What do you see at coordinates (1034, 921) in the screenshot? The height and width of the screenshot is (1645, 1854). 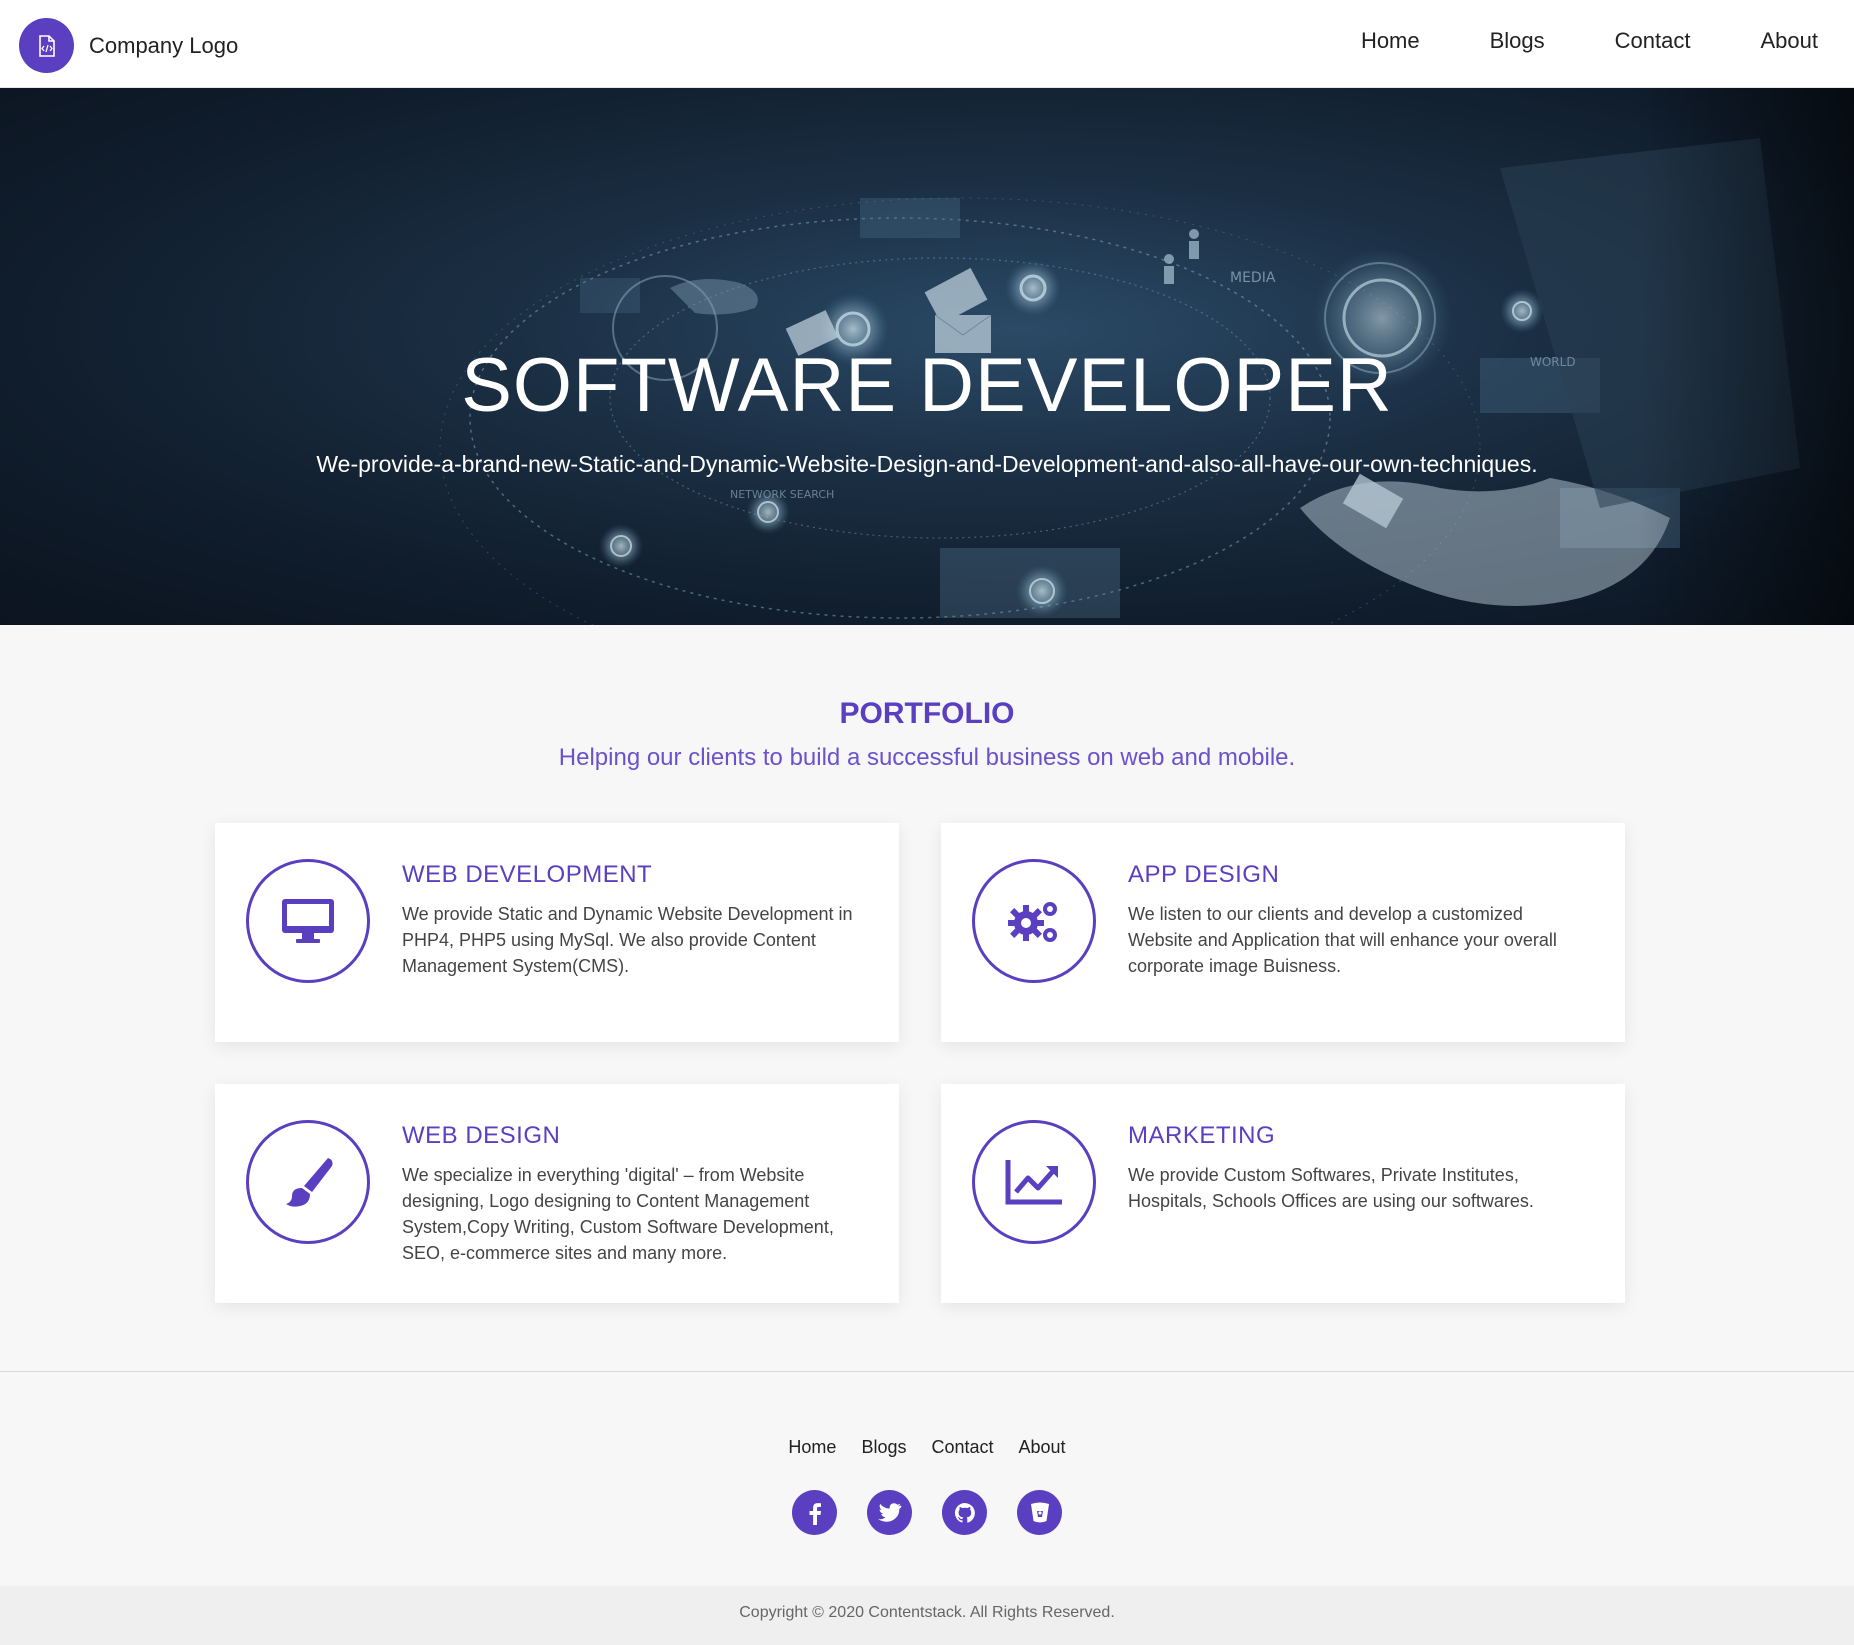 I see `gears-icon` at bounding box center [1034, 921].